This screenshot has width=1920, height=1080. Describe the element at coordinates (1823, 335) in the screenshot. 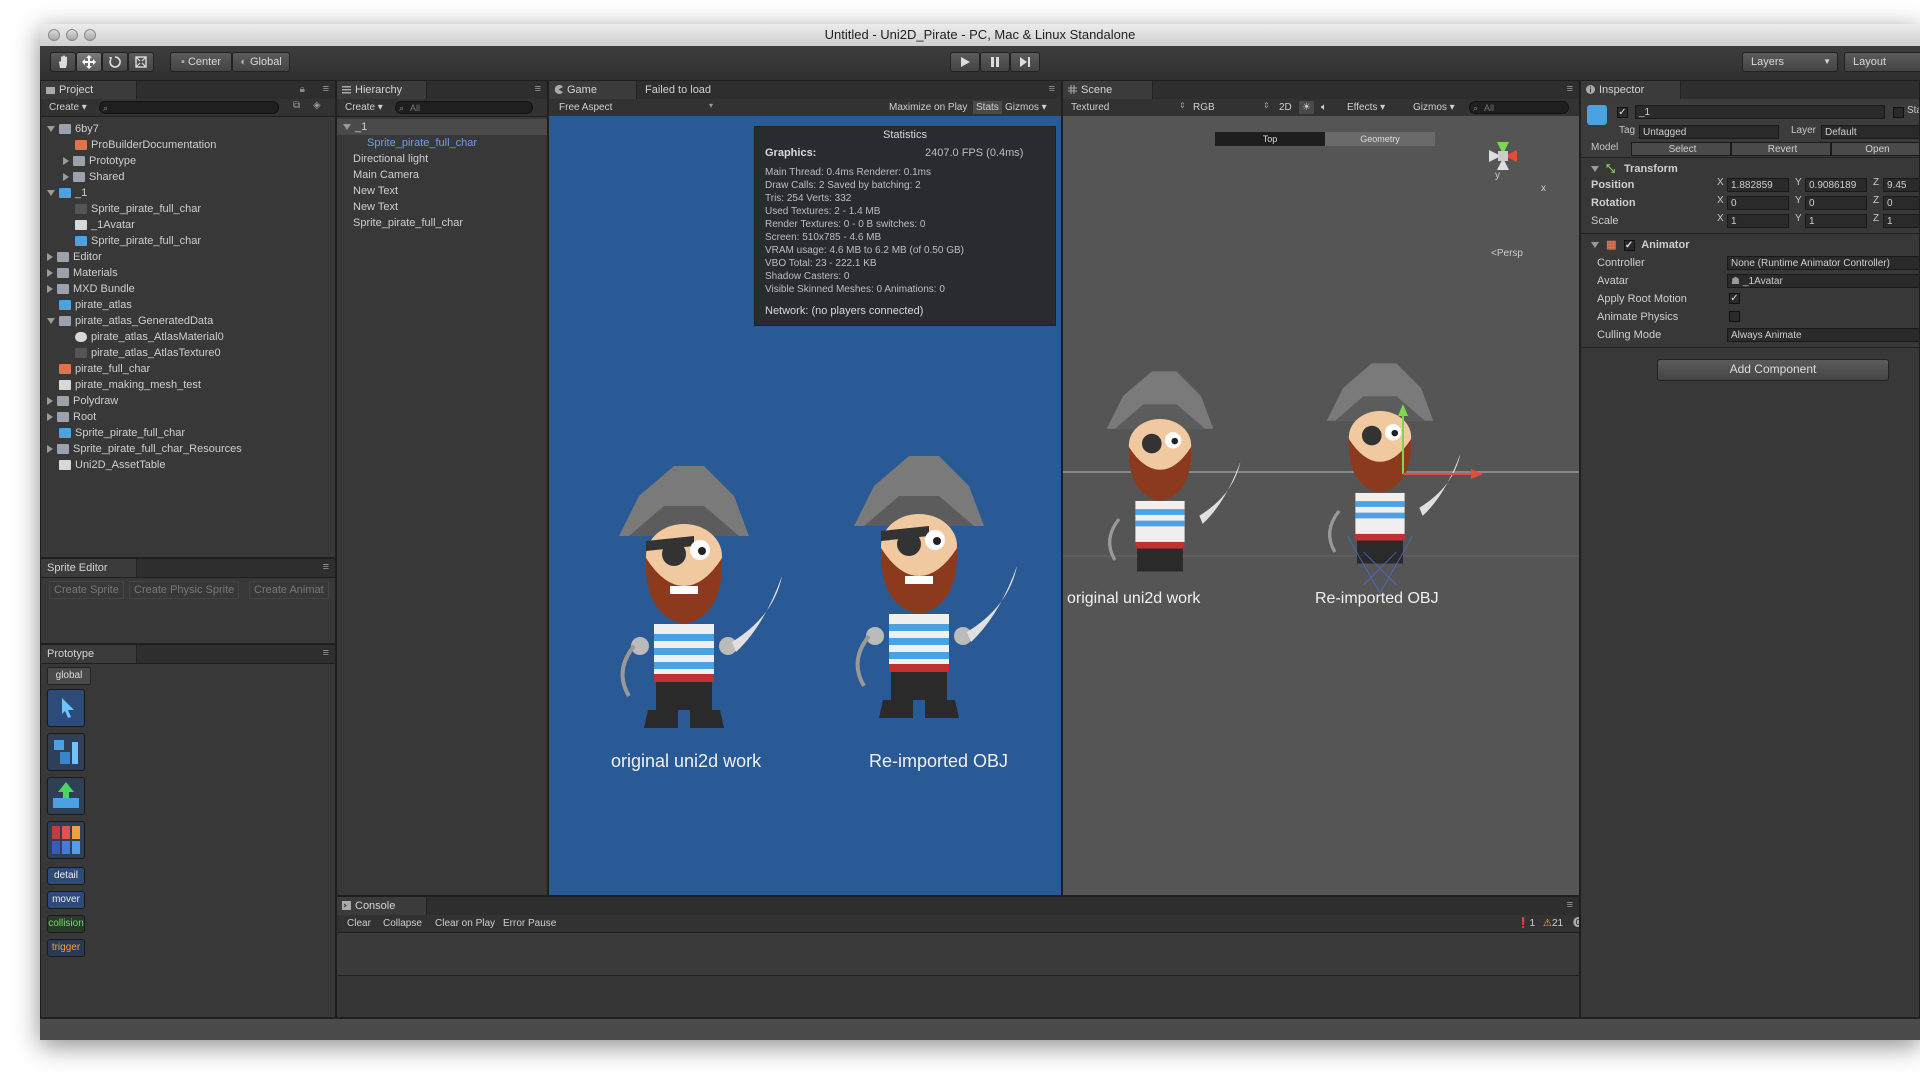

I see `culling-mode-dropdown: Always Animate` at that location.